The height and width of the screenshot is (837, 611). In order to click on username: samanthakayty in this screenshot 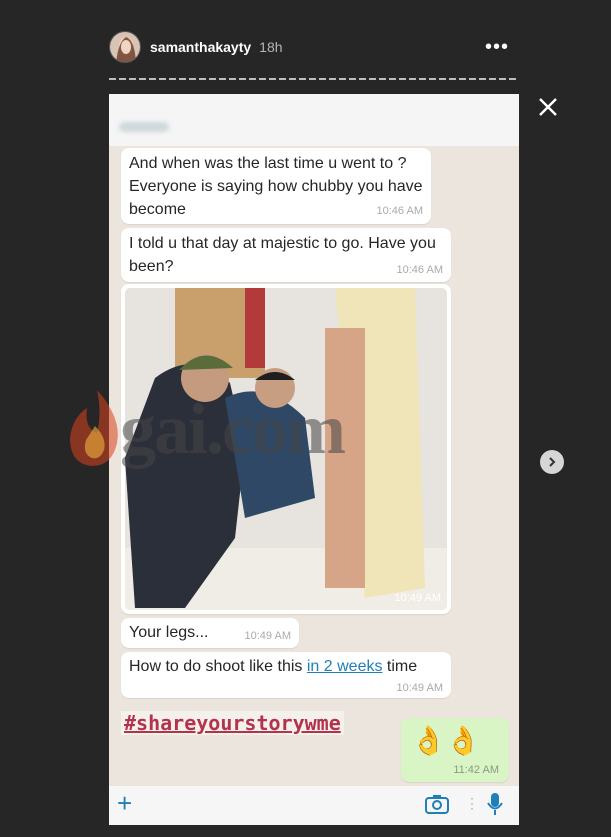, I will do `click(200, 47)`.